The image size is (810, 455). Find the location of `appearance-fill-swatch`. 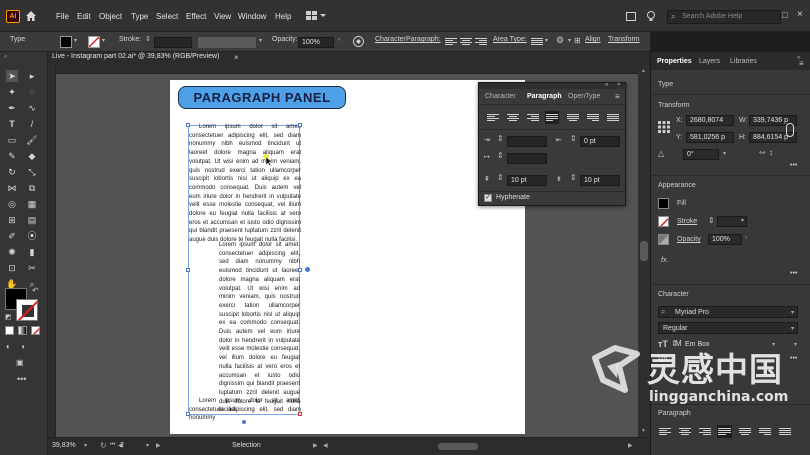

appearance-fill-swatch is located at coordinates (663, 203).